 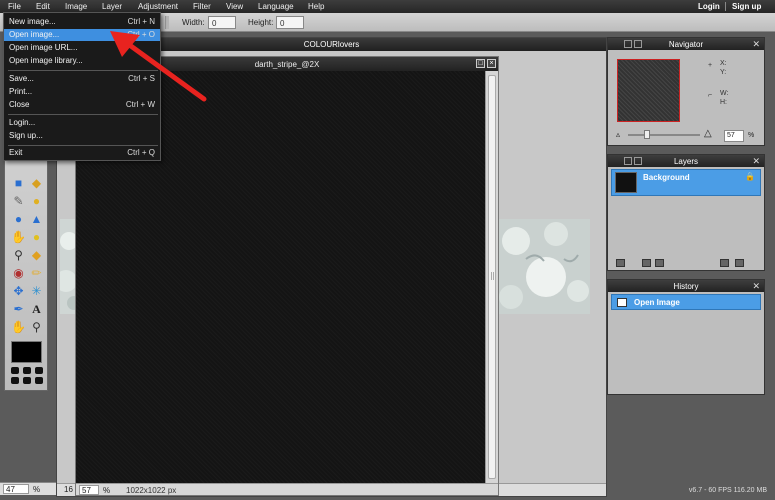 What do you see at coordinates (618, 134) in the screenshot?
I see `zoom-out-icon: ▵` at bounding box center [618, 134].